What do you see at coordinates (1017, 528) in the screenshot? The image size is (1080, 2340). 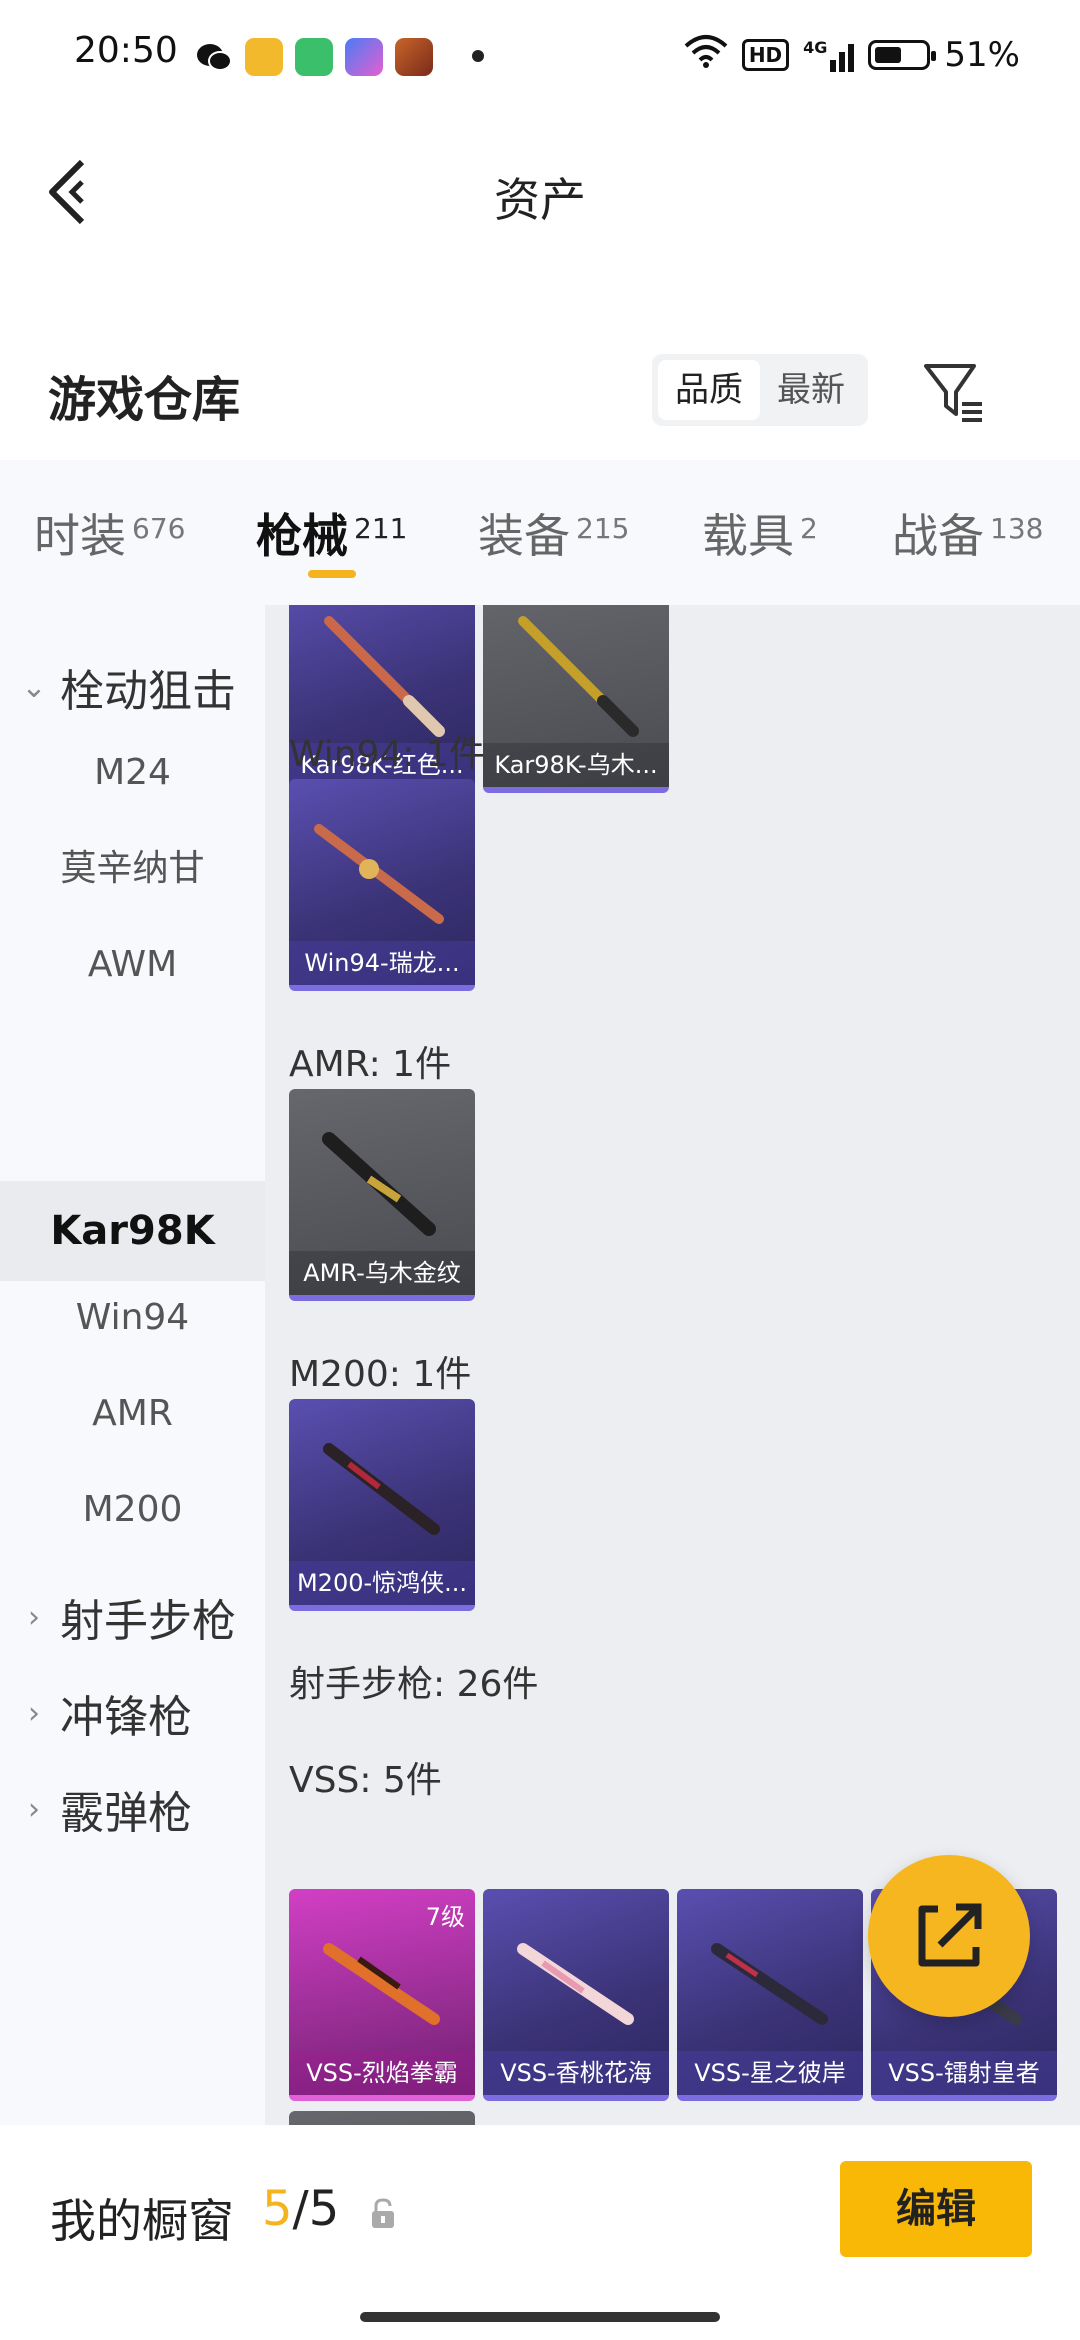 I see `tab-count: 138` at bounding box center [1017, 528].